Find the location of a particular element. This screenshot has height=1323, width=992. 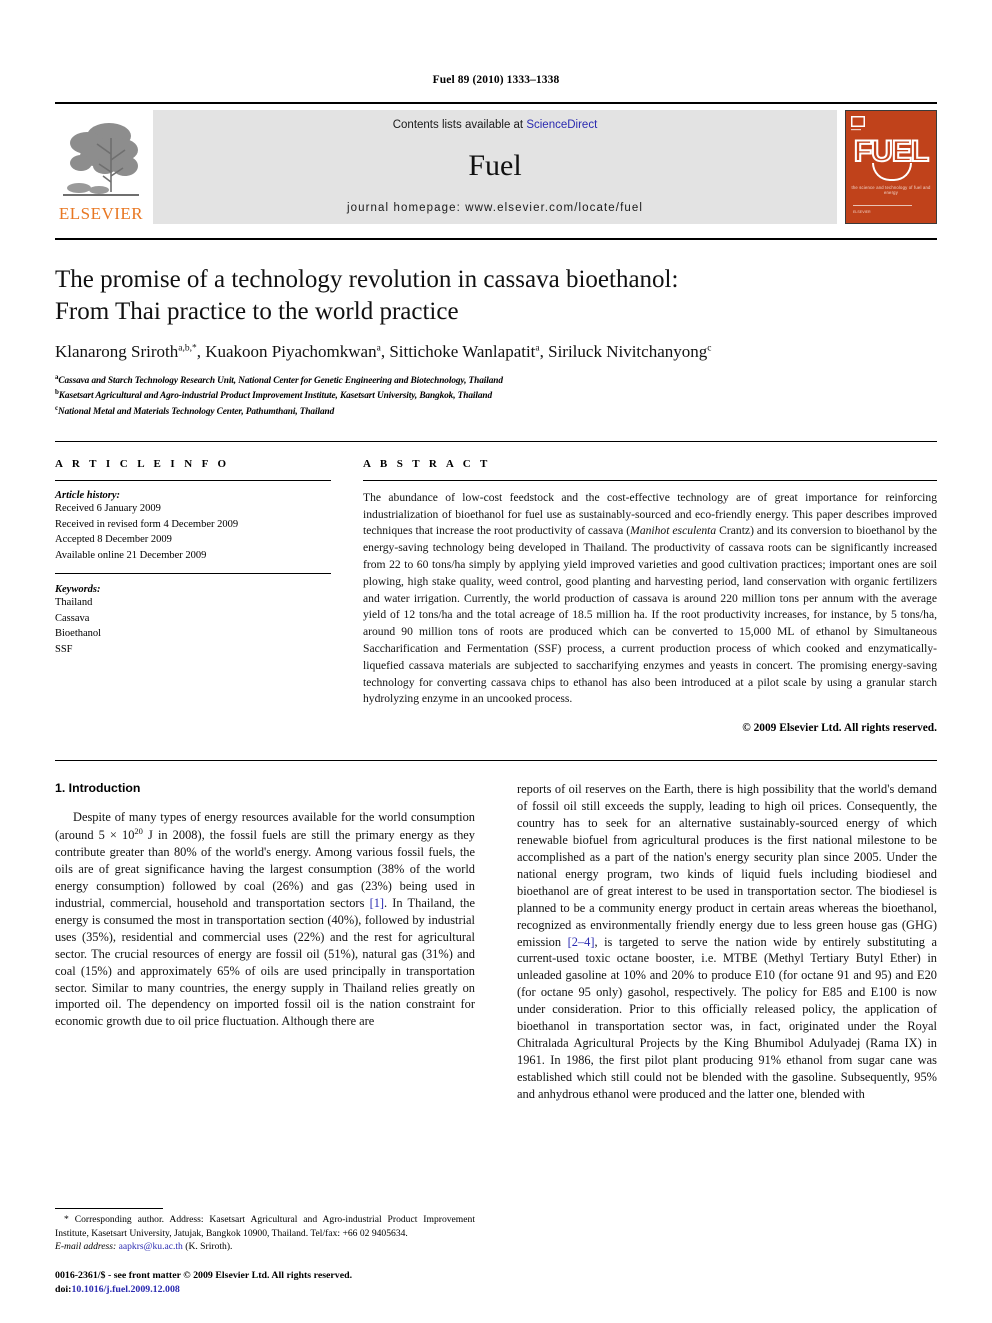

keywords-label: Keywords: is located at coordinates (78, 589).